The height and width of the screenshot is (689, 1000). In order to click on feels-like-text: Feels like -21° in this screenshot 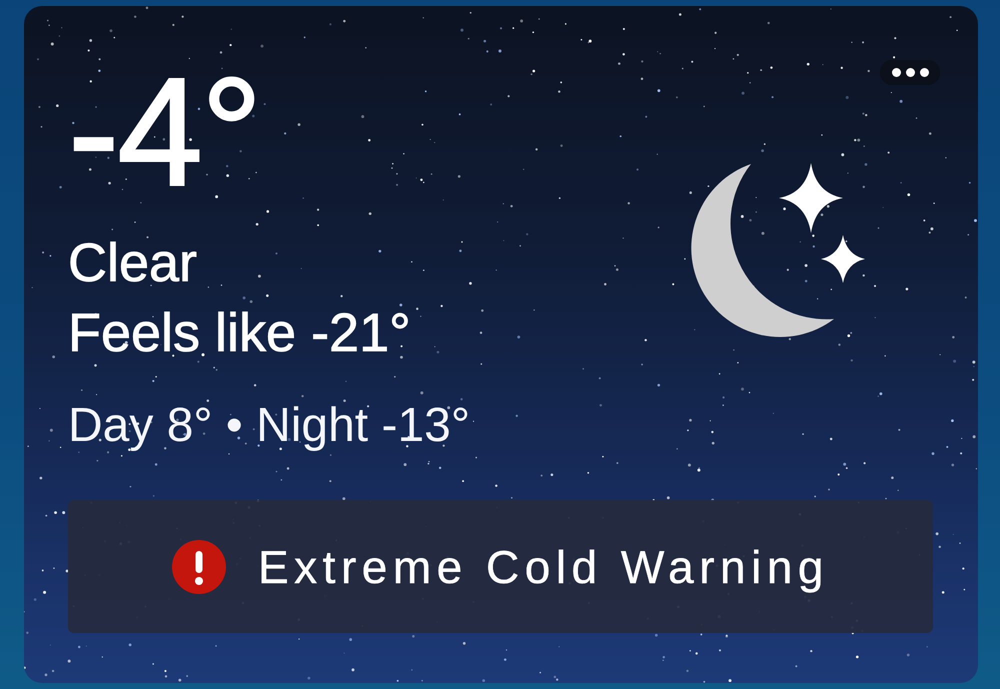, I will do `click(239, 333)`.